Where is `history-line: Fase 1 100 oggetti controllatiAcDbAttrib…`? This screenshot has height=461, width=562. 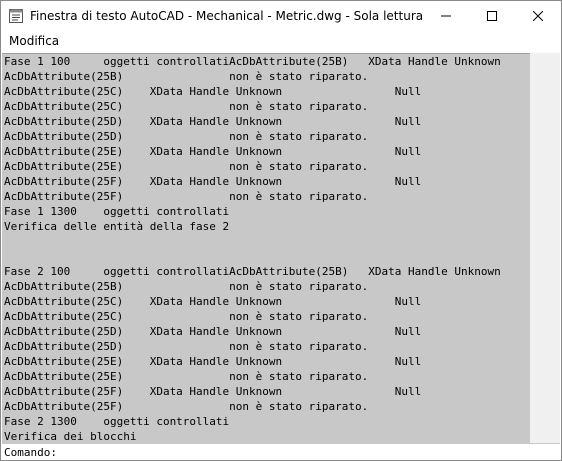
history-line: Fase 1 100 oggetti controllatiAcDbAttrib… is located at coordinates (252, 61).